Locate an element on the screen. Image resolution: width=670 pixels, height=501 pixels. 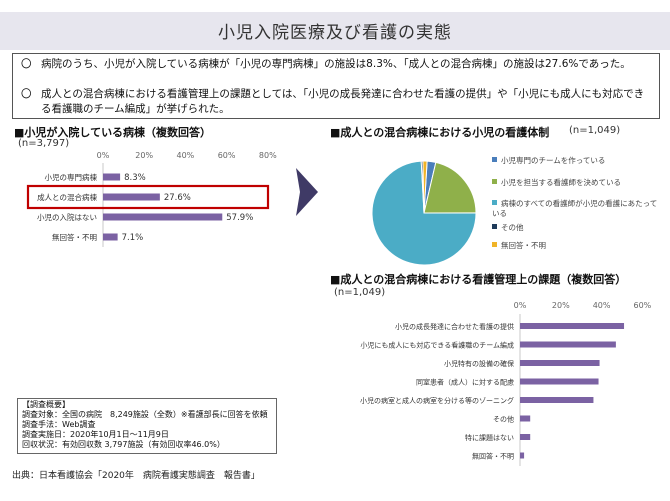
category-label: 特に課題はない is located at coordinates (489, 437).